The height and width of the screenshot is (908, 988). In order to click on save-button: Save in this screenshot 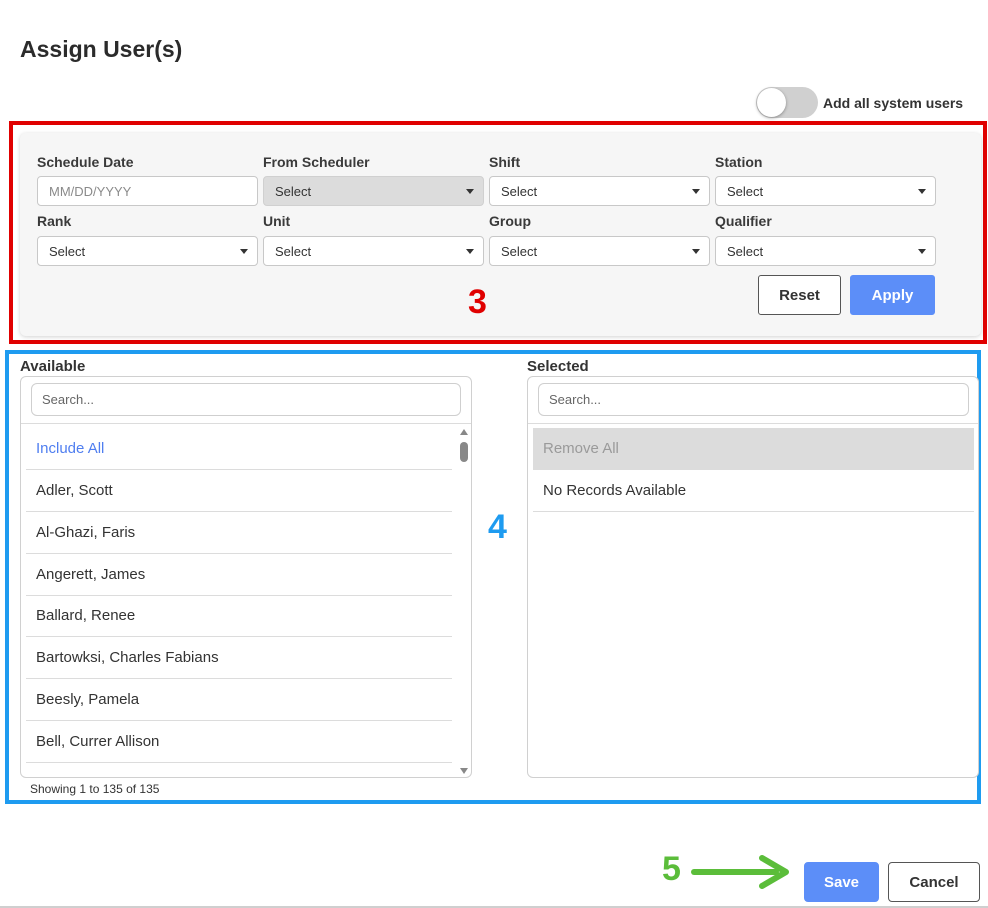, I will do `click(841, 882)`.